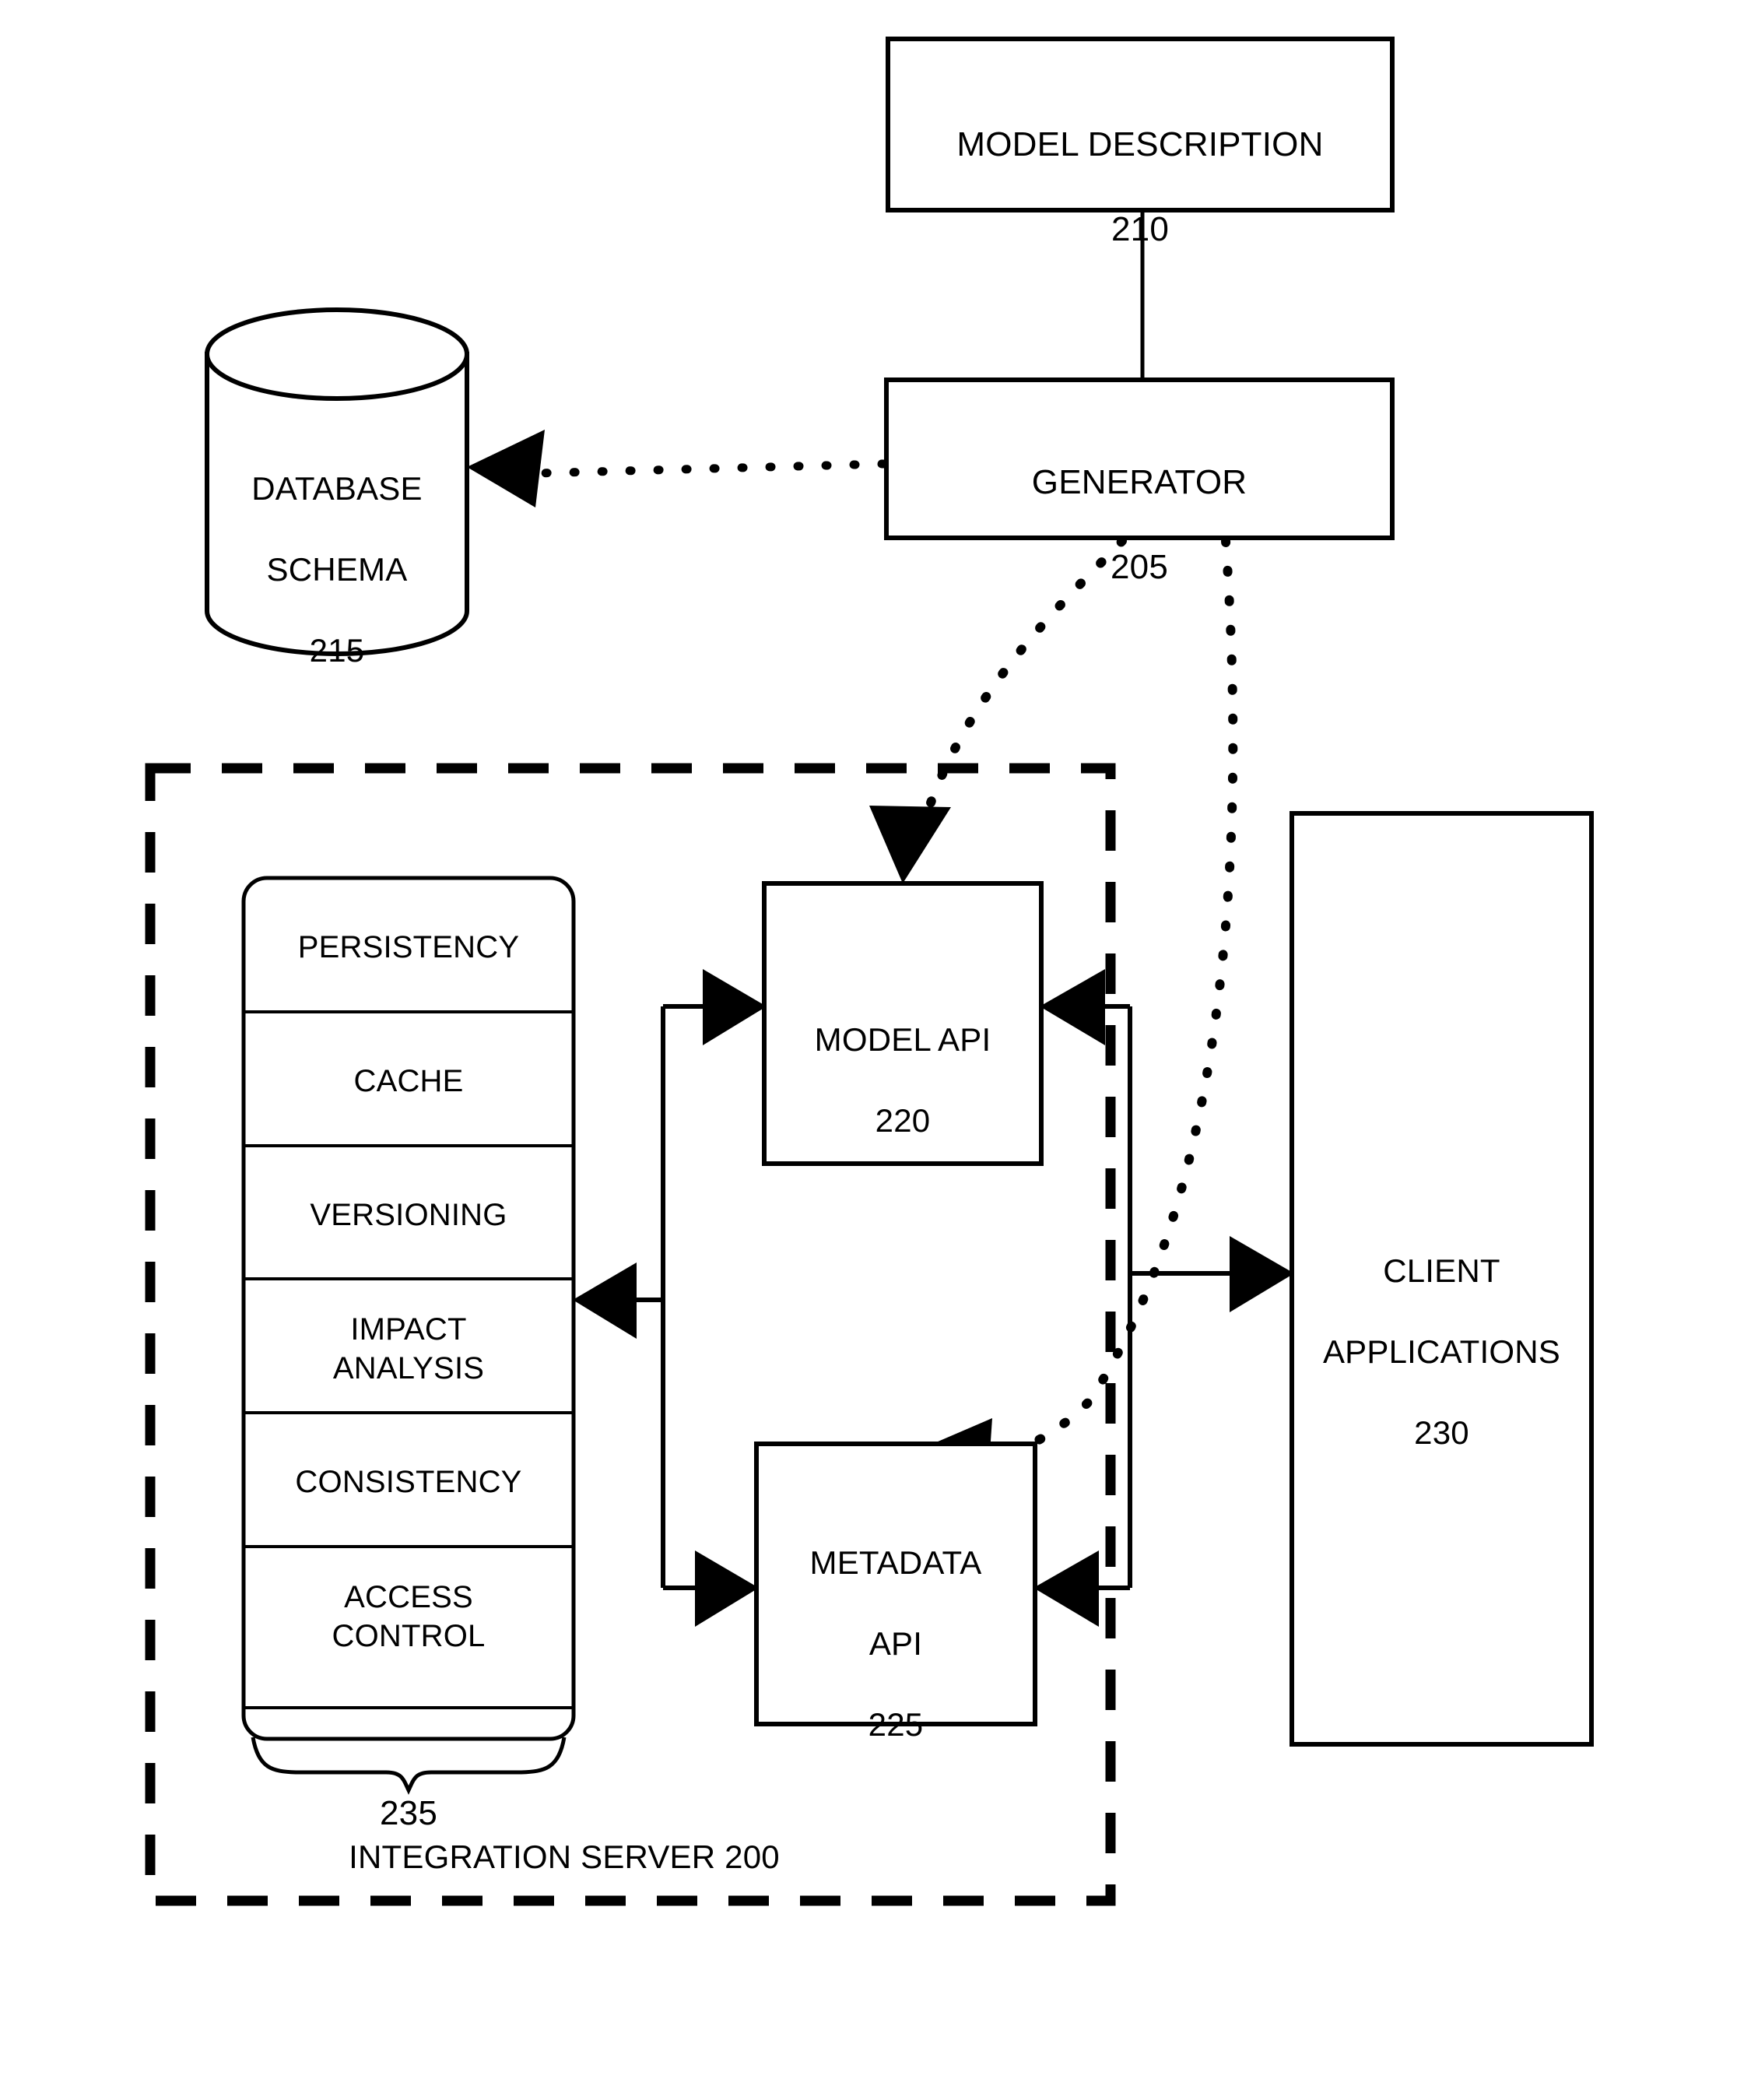 This screenshot has height=2100, width=1758. Describe the element at coordinates (1140, 228) in the screenshot. I see `model-description-ref: 210` at that location.